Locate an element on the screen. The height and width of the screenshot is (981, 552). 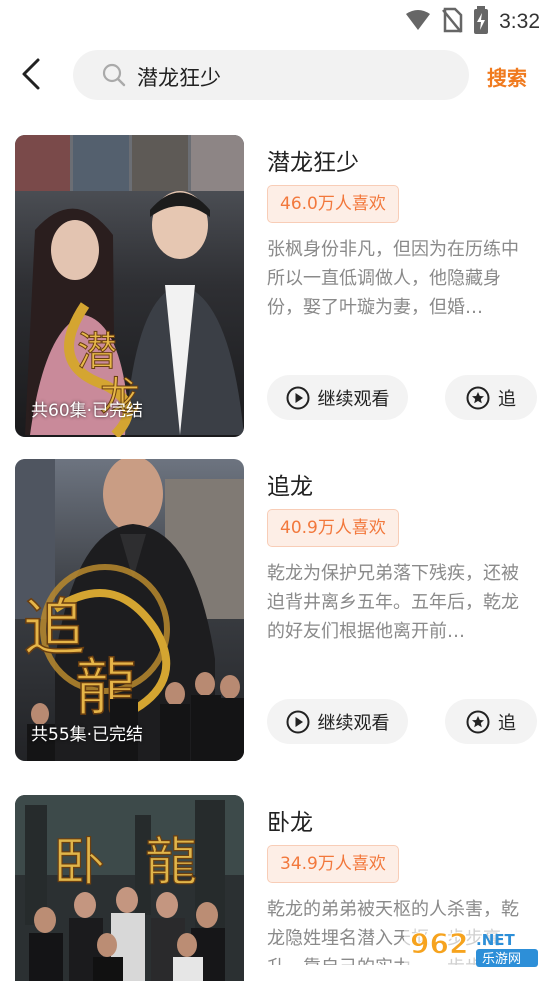
search-header: 潜龙狂少 搜索 is located at coordinates (276, 75).